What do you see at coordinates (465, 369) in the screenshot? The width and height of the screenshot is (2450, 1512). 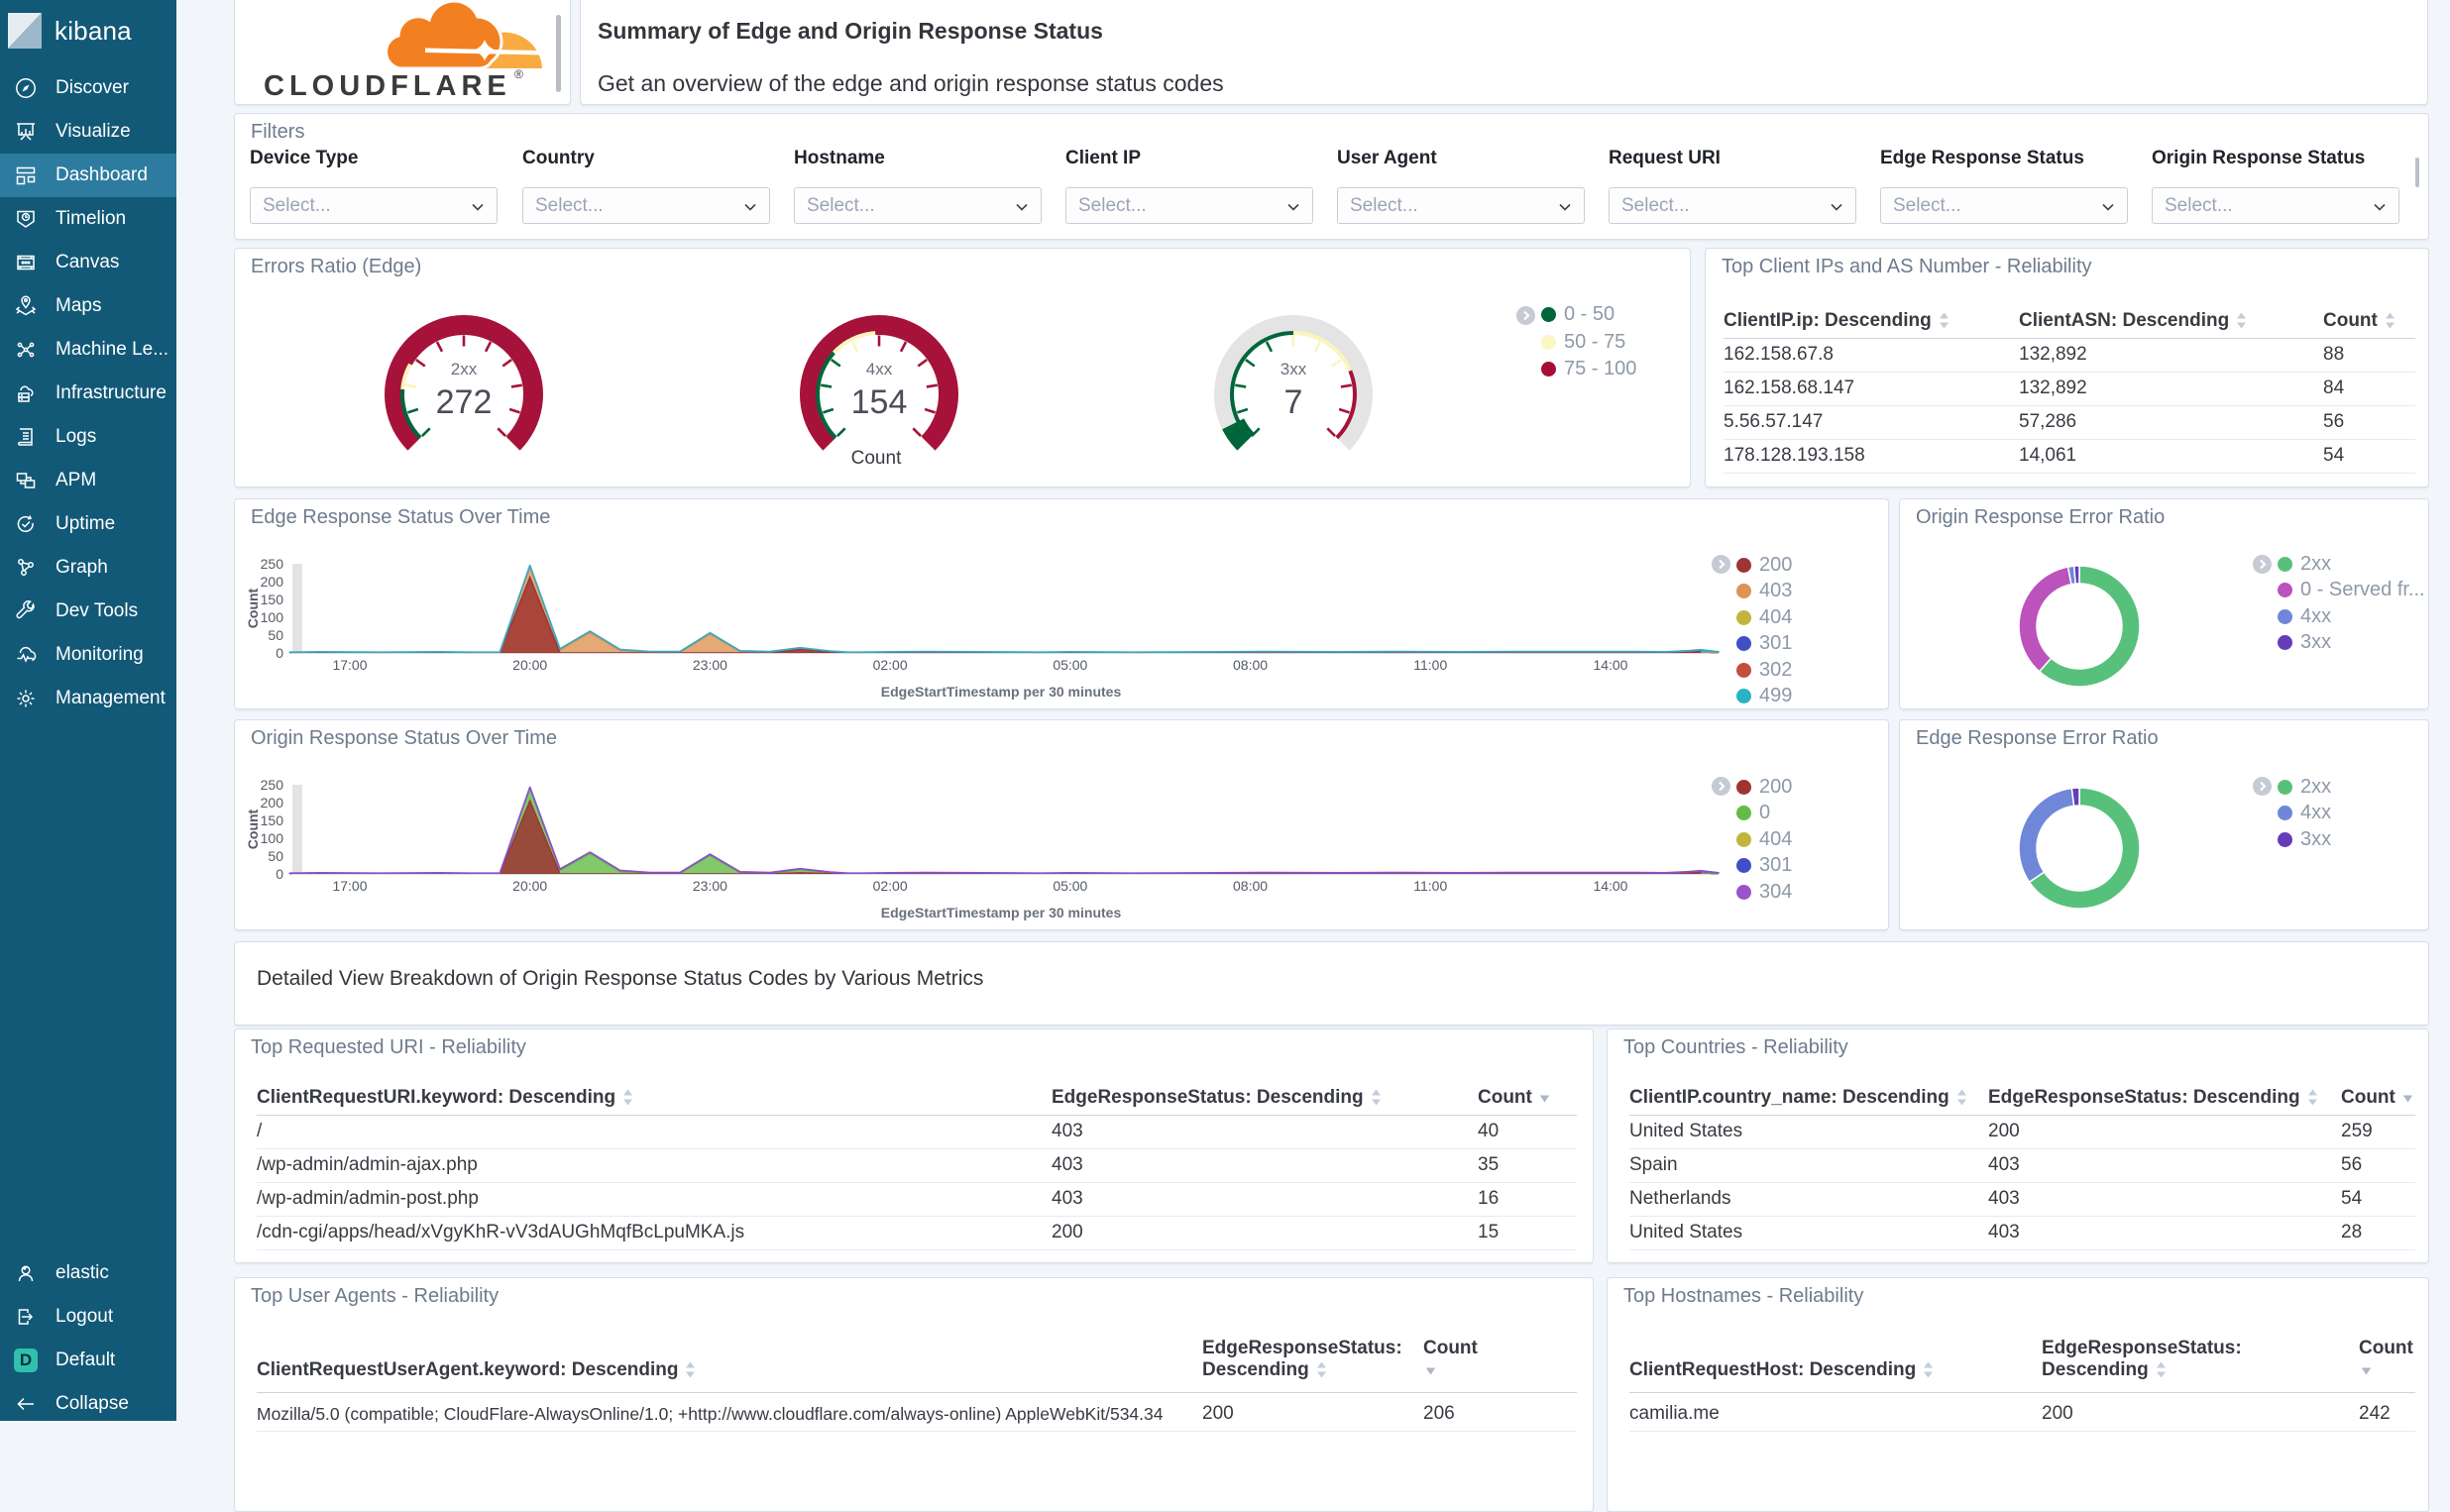 I see `svg-text: 2xx` at bounding box center [465, 369].